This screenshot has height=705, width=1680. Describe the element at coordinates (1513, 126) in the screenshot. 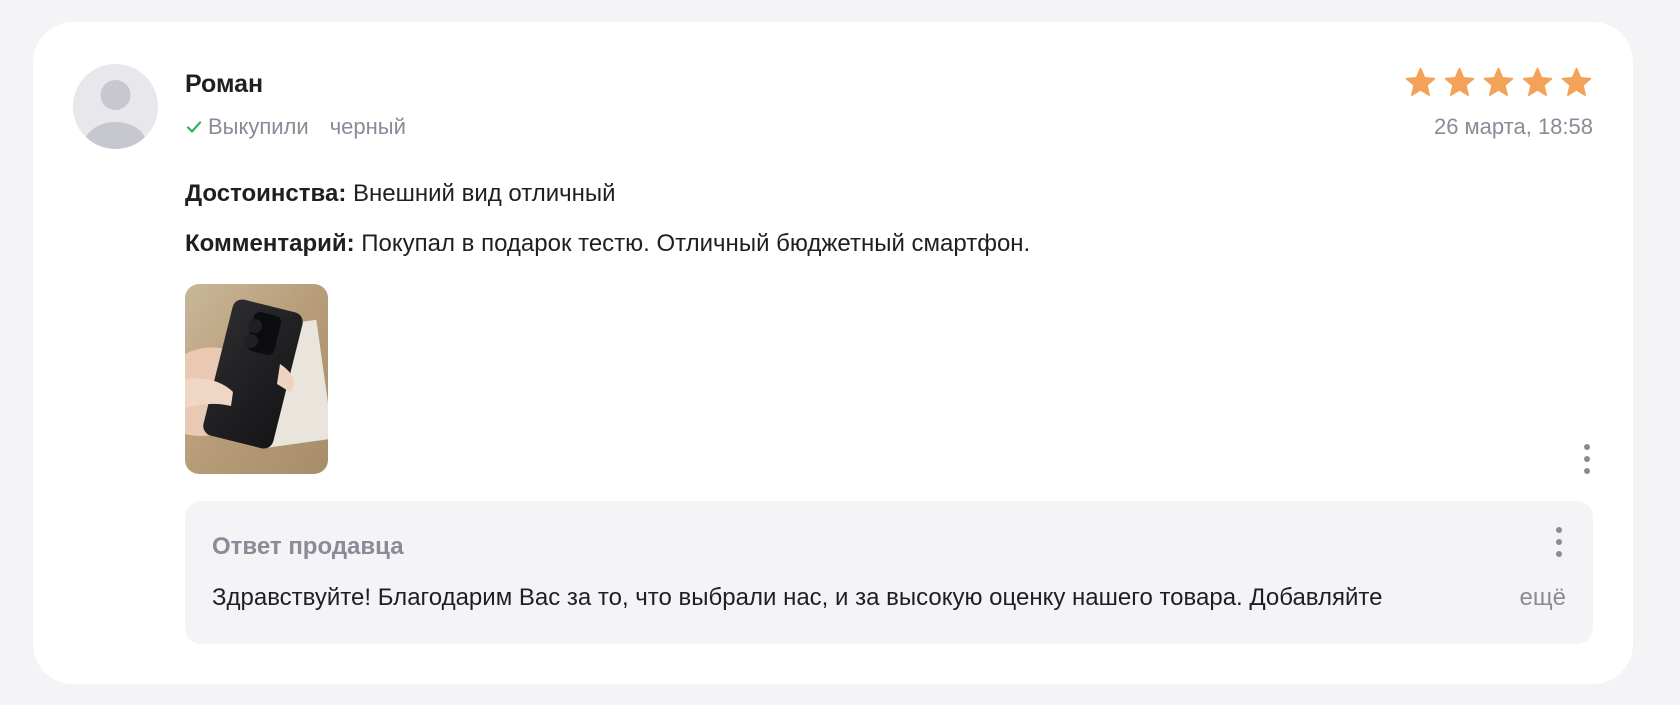

I see `review-date: 26 марта, 18:58` at that location.